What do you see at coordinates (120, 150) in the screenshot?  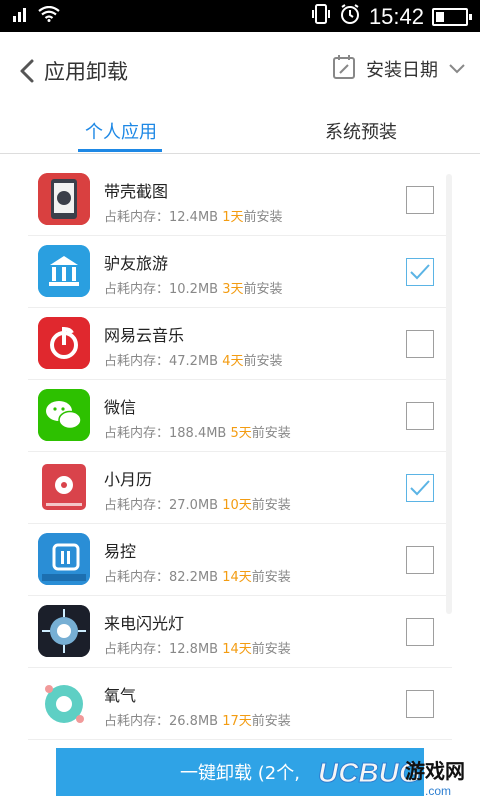 I see `tab-underline` at bounding box center [120, 150].